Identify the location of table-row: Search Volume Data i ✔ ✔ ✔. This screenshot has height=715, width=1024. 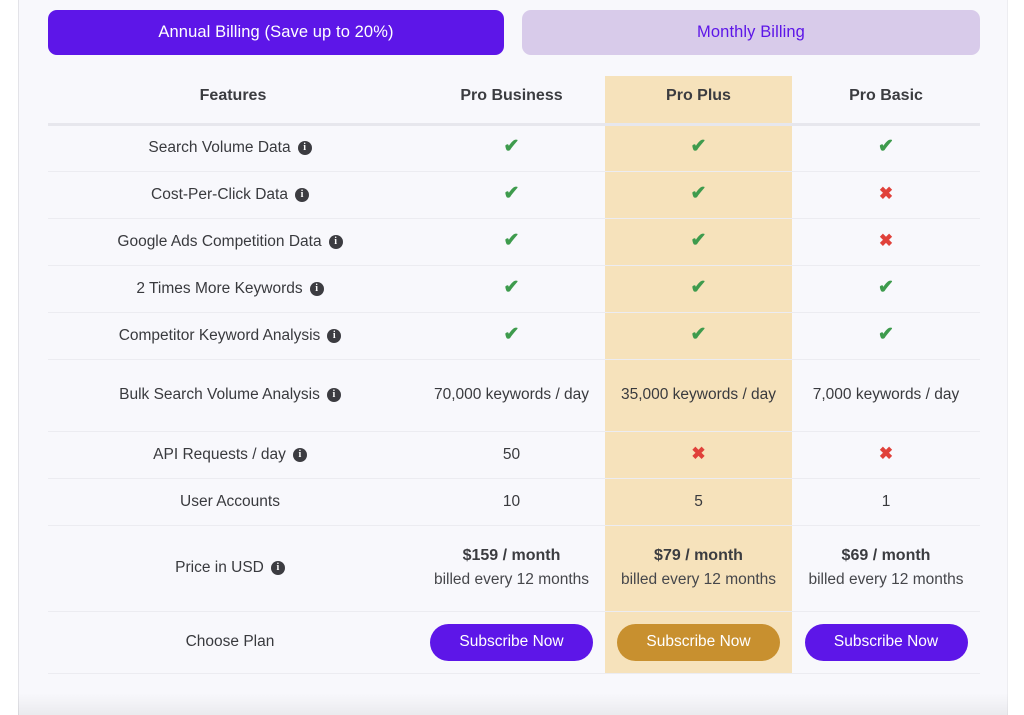
(514, 148).